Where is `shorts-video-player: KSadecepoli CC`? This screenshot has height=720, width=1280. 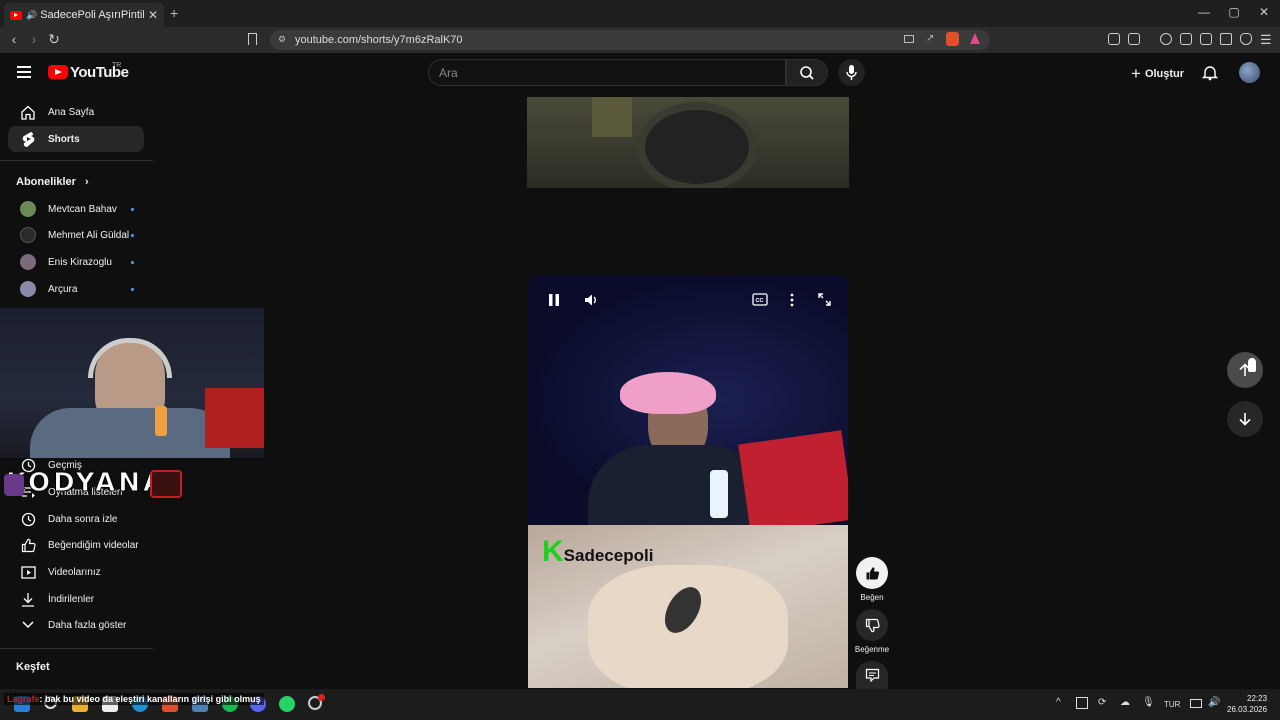 shorts-video-player: KSadecepoli CC is located at coordinates (688, 481).